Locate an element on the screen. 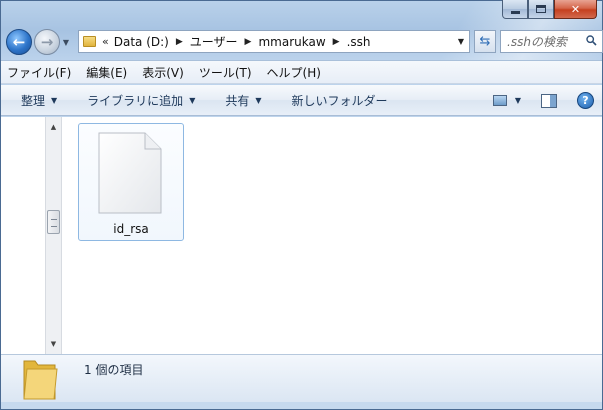  refresh-icon: ⇆ is located at coordinates (485, 41).